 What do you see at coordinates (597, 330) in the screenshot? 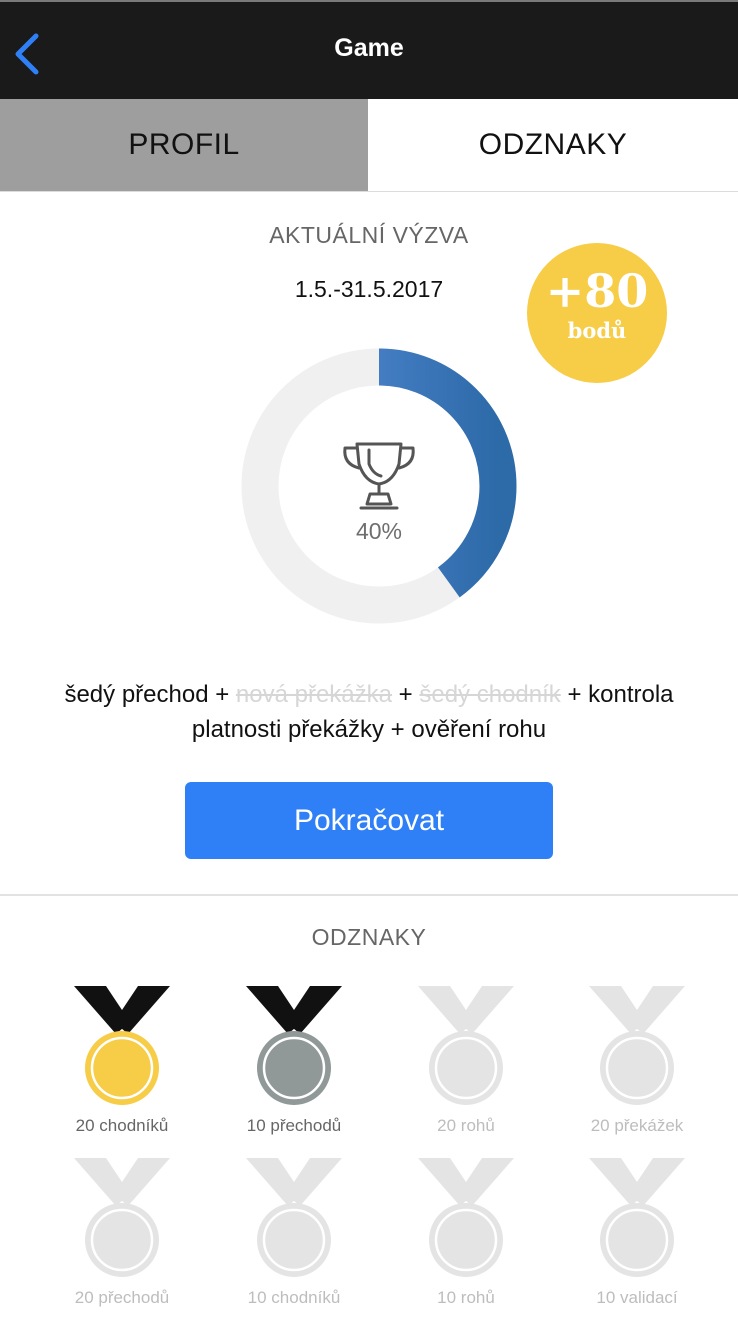
I see `points-unit: bodů` at bounding box center [597, 330].